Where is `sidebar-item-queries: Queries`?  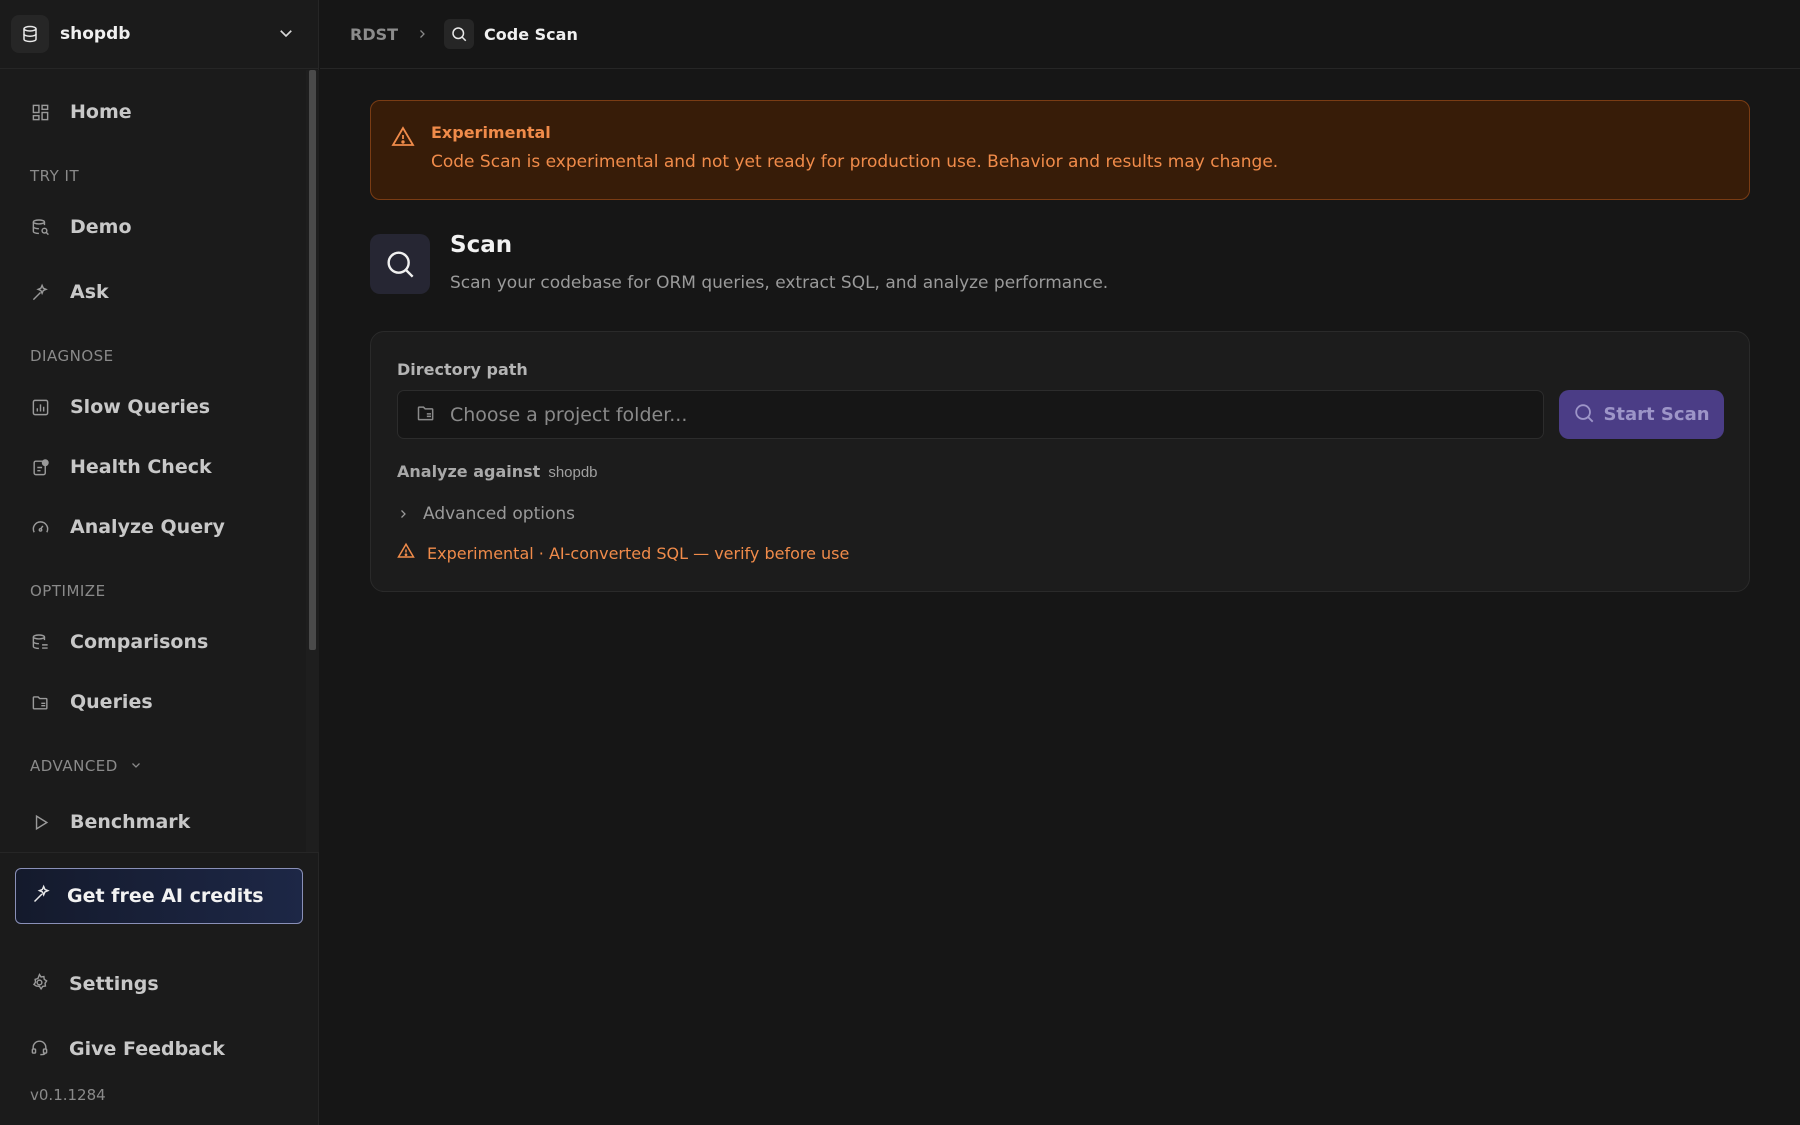
sidebar-item-queries: Queries is located at coordinates (153, 702).